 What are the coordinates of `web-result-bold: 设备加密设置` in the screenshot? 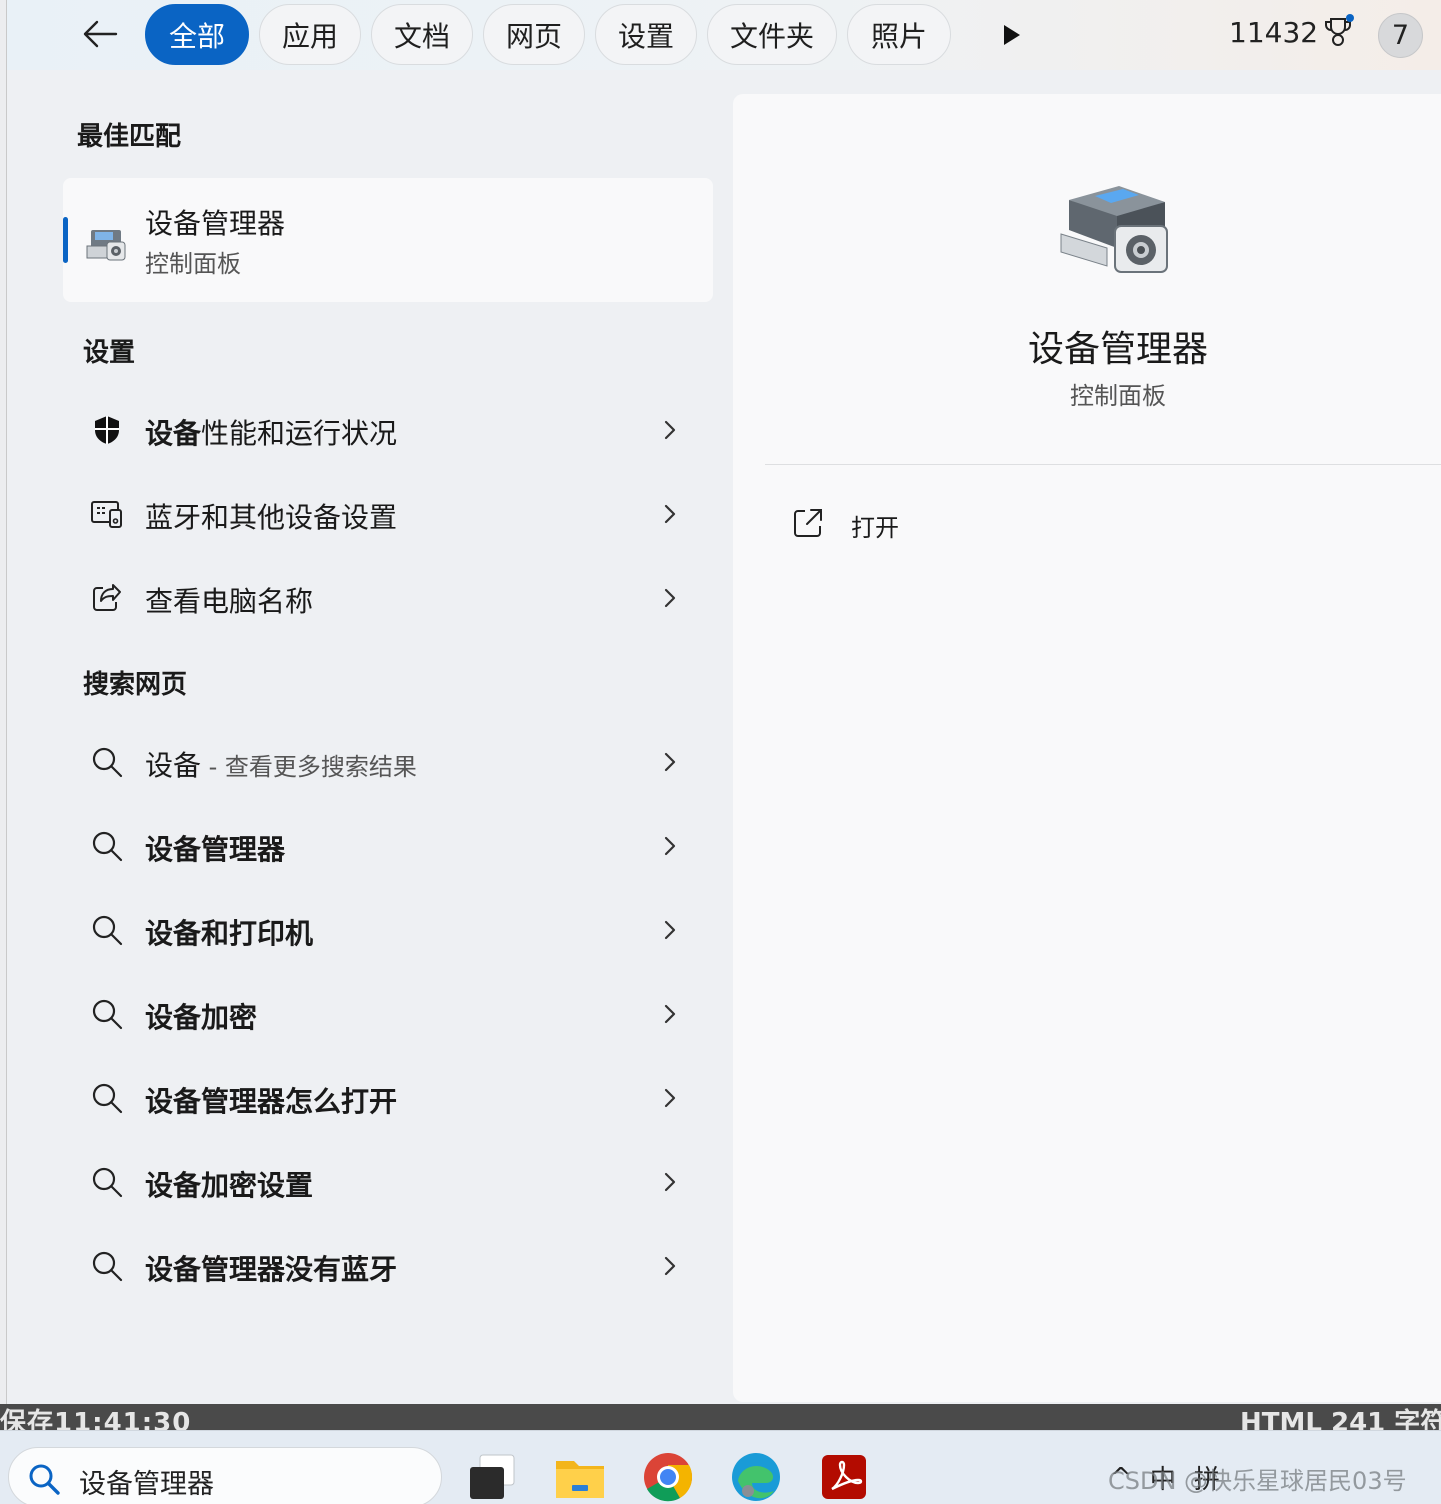 It's located at (229, 1185).